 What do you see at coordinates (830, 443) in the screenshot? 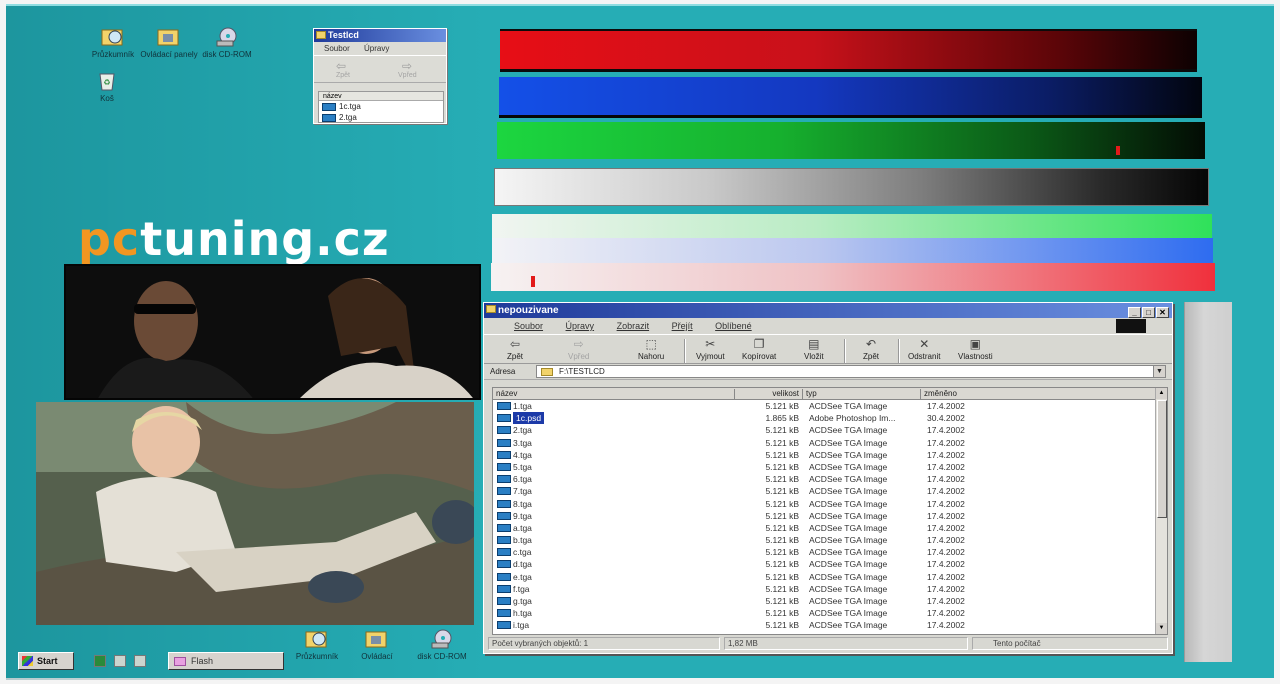
I see `table-row: 3.tga 5.121 kB ACDSee TGA Image 17.4.2002` at bounding box center [830, 443].